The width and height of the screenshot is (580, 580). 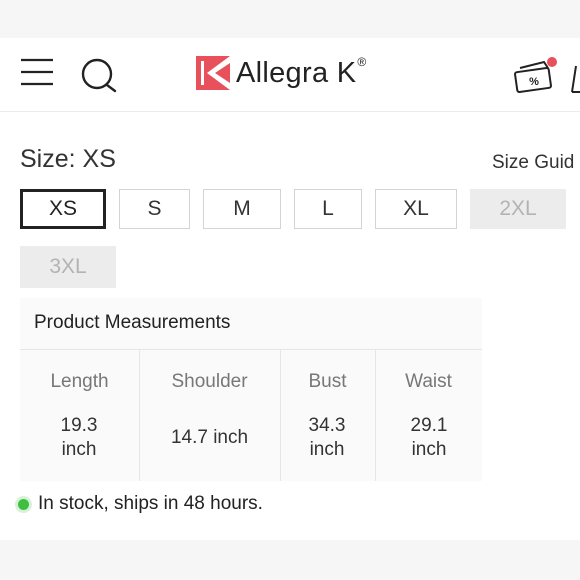 I want to click on size-option-3xl: 3XL, so click(x=68, y=267).